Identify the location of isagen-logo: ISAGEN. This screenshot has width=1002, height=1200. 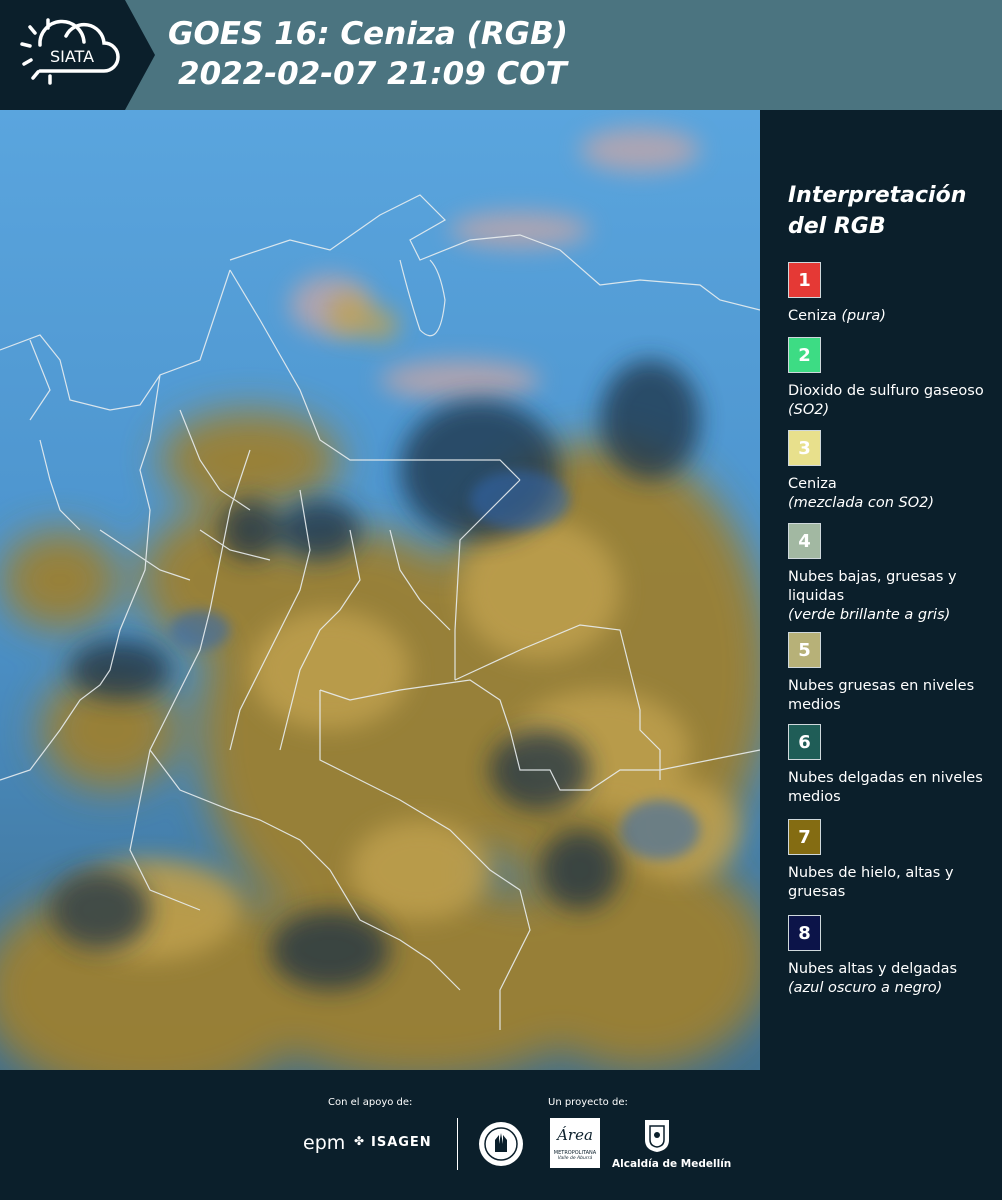
(401, 1142).